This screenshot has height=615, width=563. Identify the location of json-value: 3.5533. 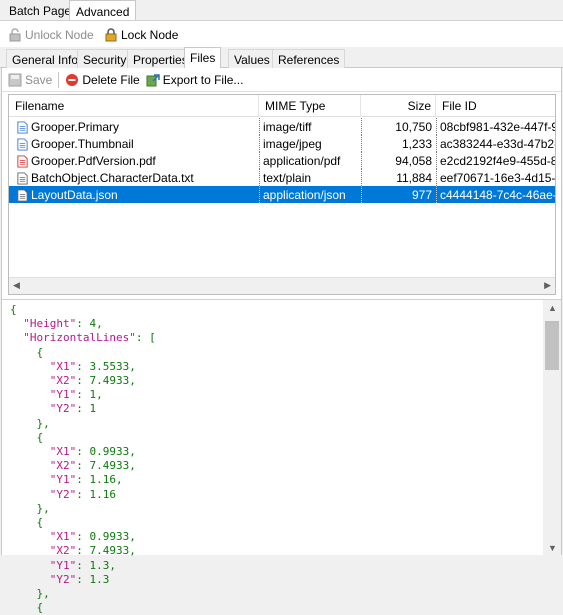
(109, 366).